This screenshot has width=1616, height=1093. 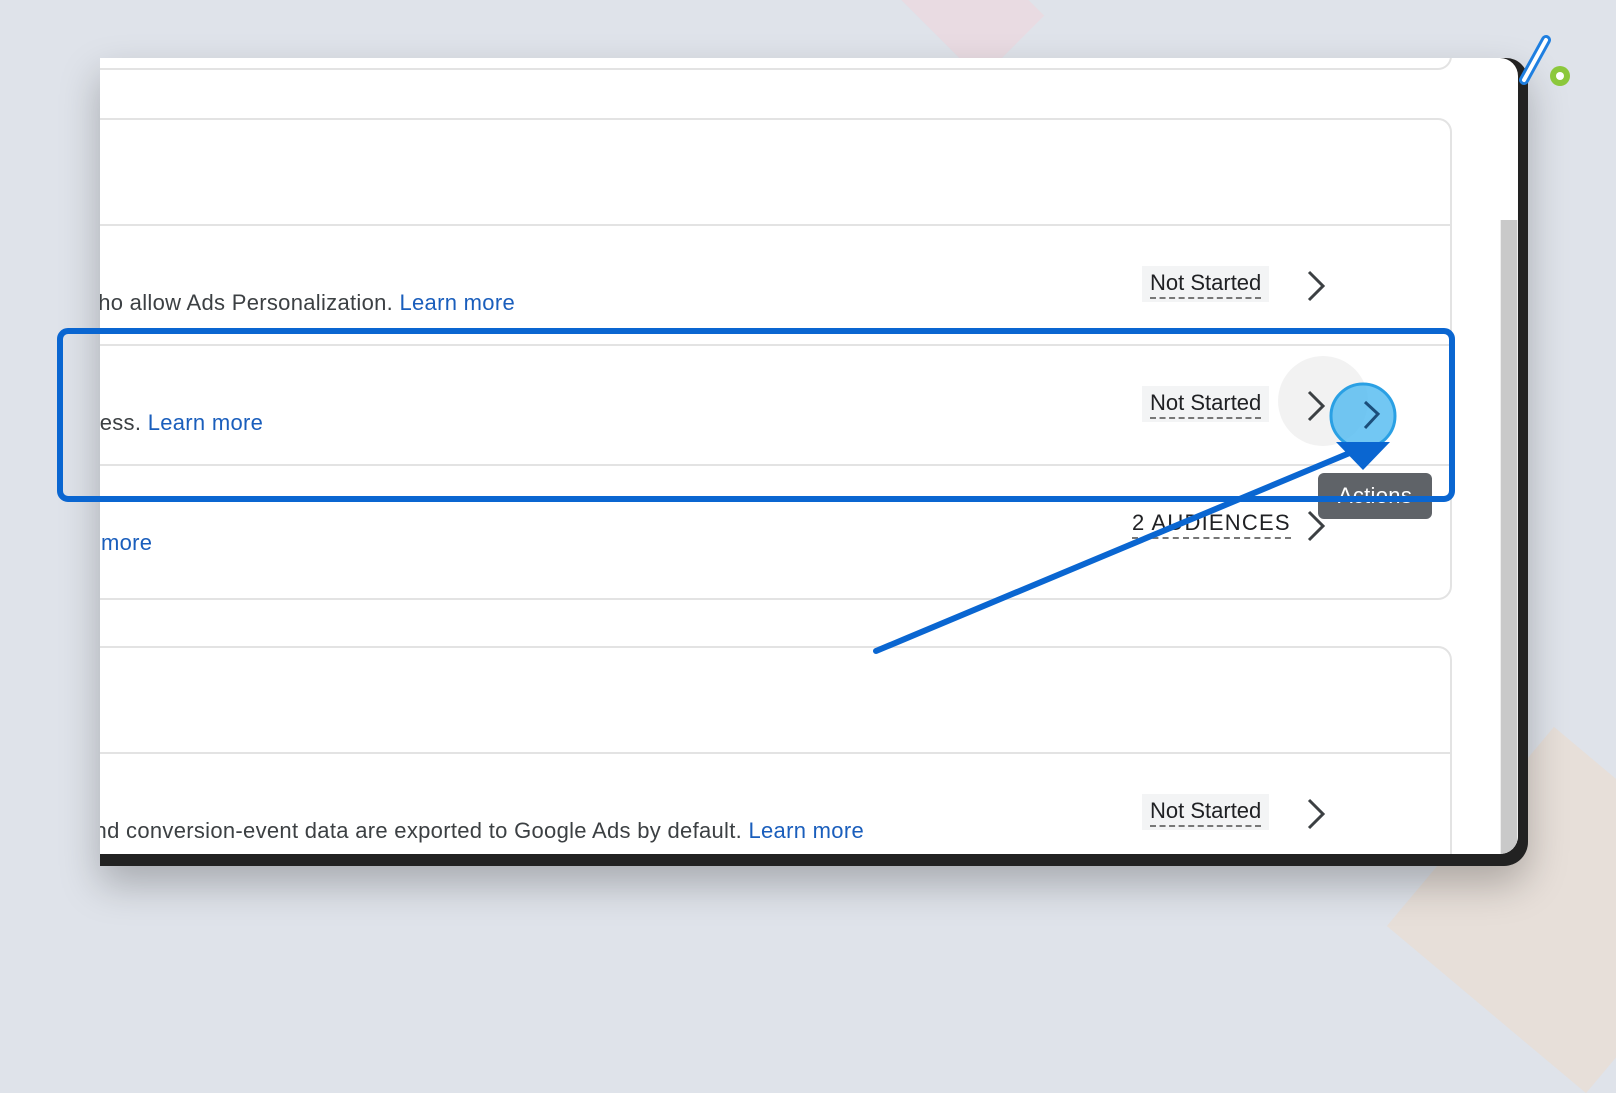 What do you see at coordinates (1211, 524) in the screenshot?
I see `audiences-count: 2 AUDIENCES` at bounding box center [1211, 524].